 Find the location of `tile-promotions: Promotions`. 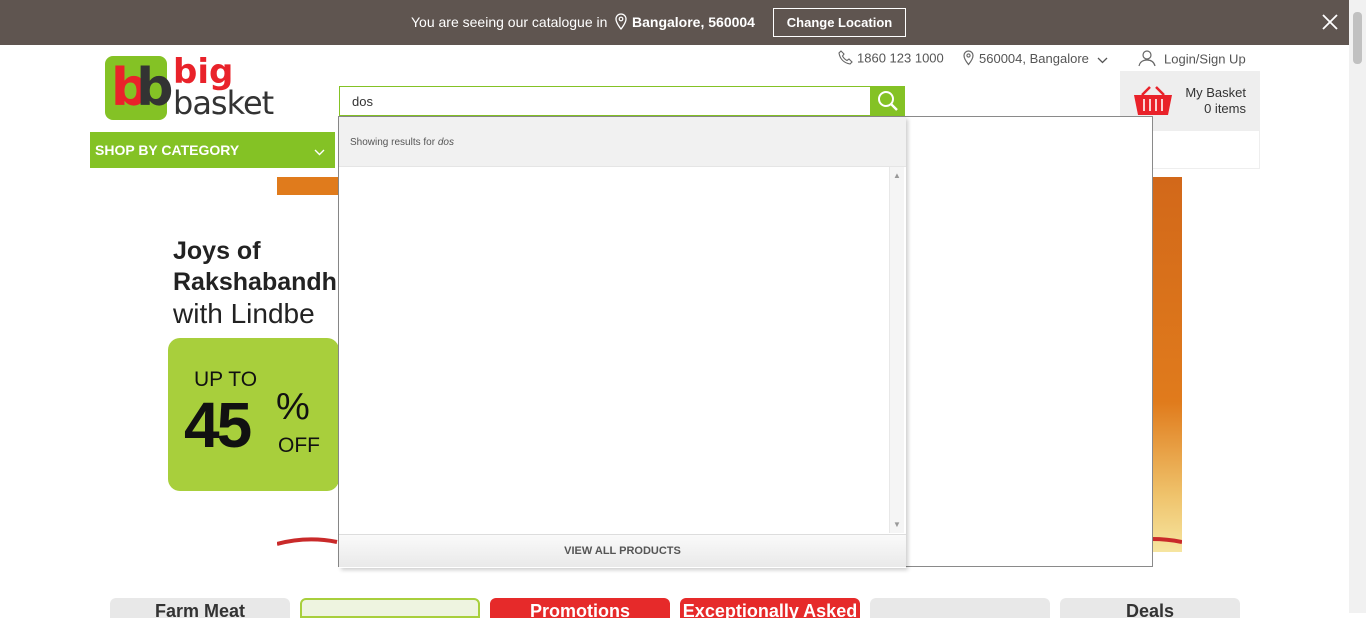

tile-promotions: Promotions is located at coordinates (580, 608).